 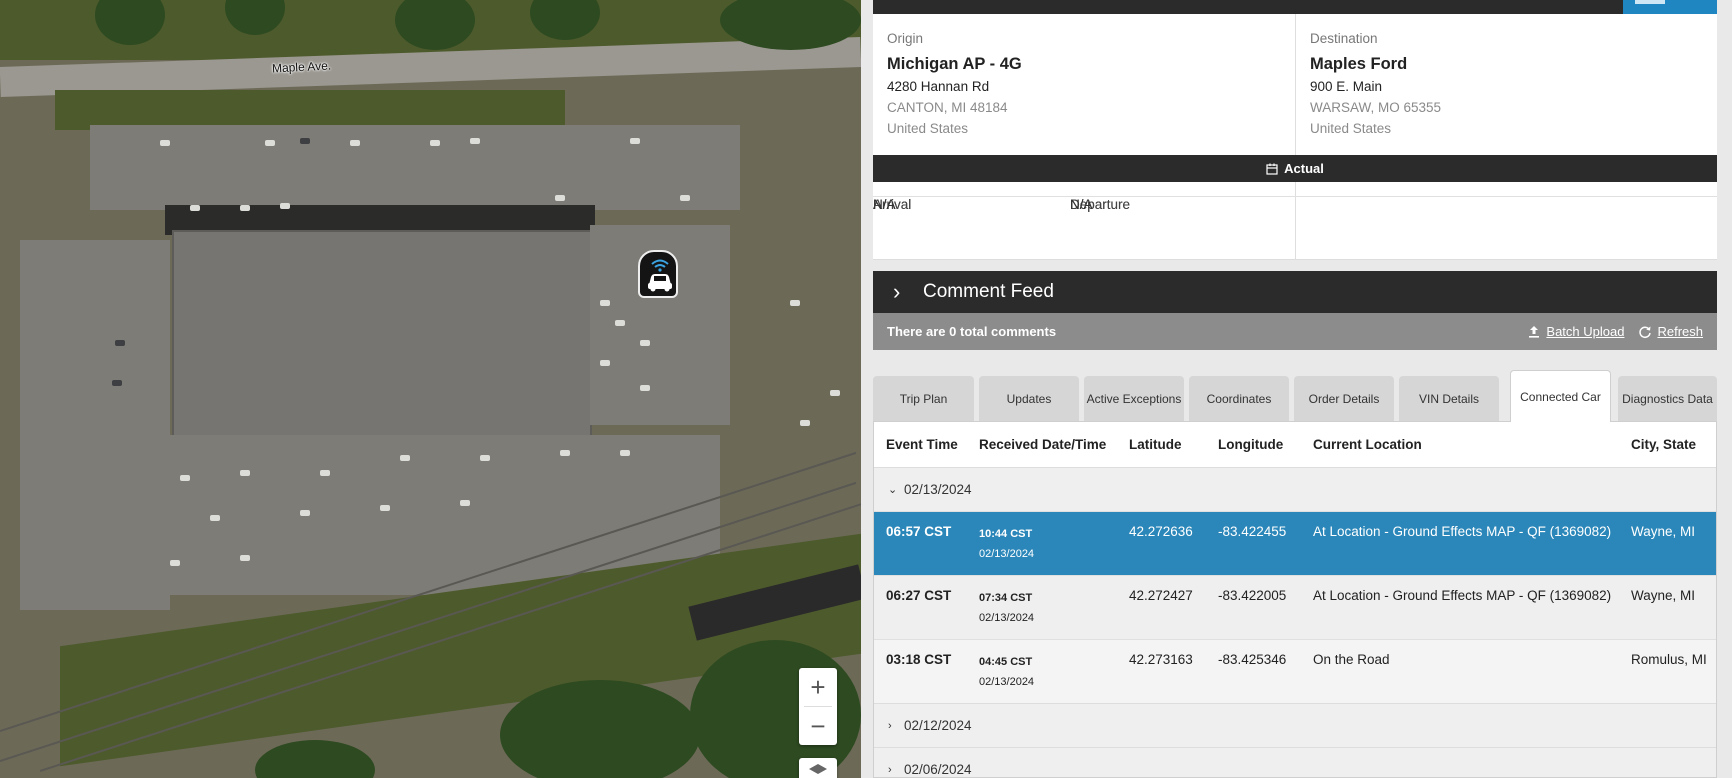 What do you see at coordinates (972, 331) in the screenshot?
I see `comment-count: There are 0 total comments` at bounding box center [972, 331].